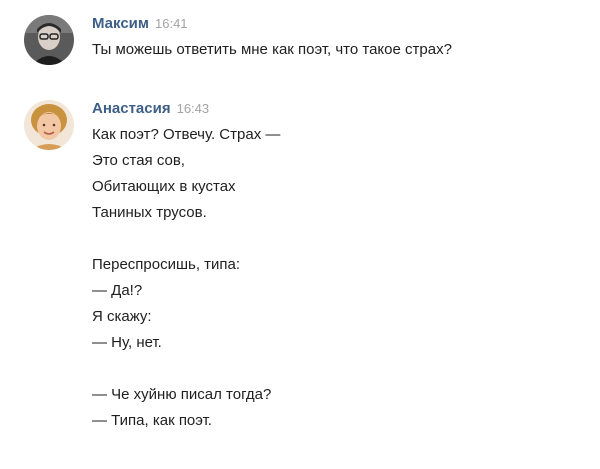  Describe the element at coordinates (166, 264) in the screenshot. I see `message-line: Переспросишь, типа:` at that location.